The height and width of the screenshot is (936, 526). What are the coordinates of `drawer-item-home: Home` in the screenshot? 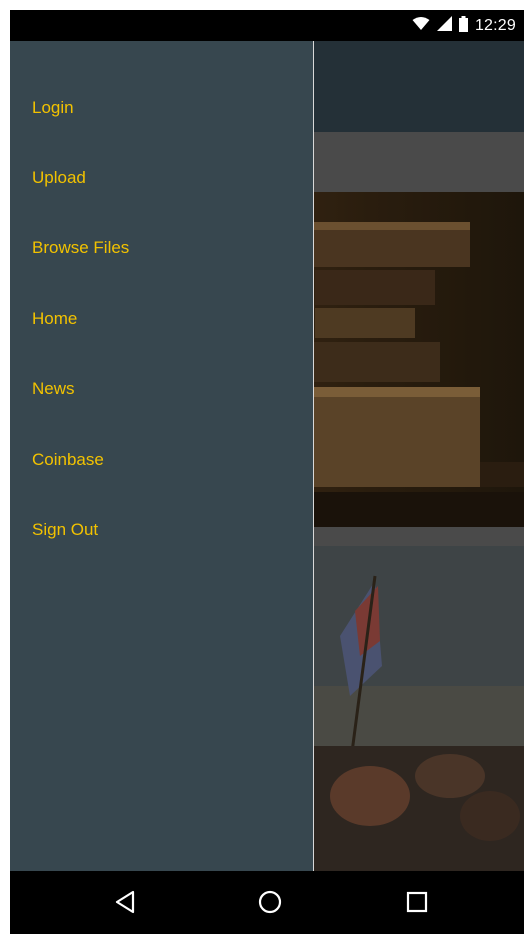 It's located at (54, 319).